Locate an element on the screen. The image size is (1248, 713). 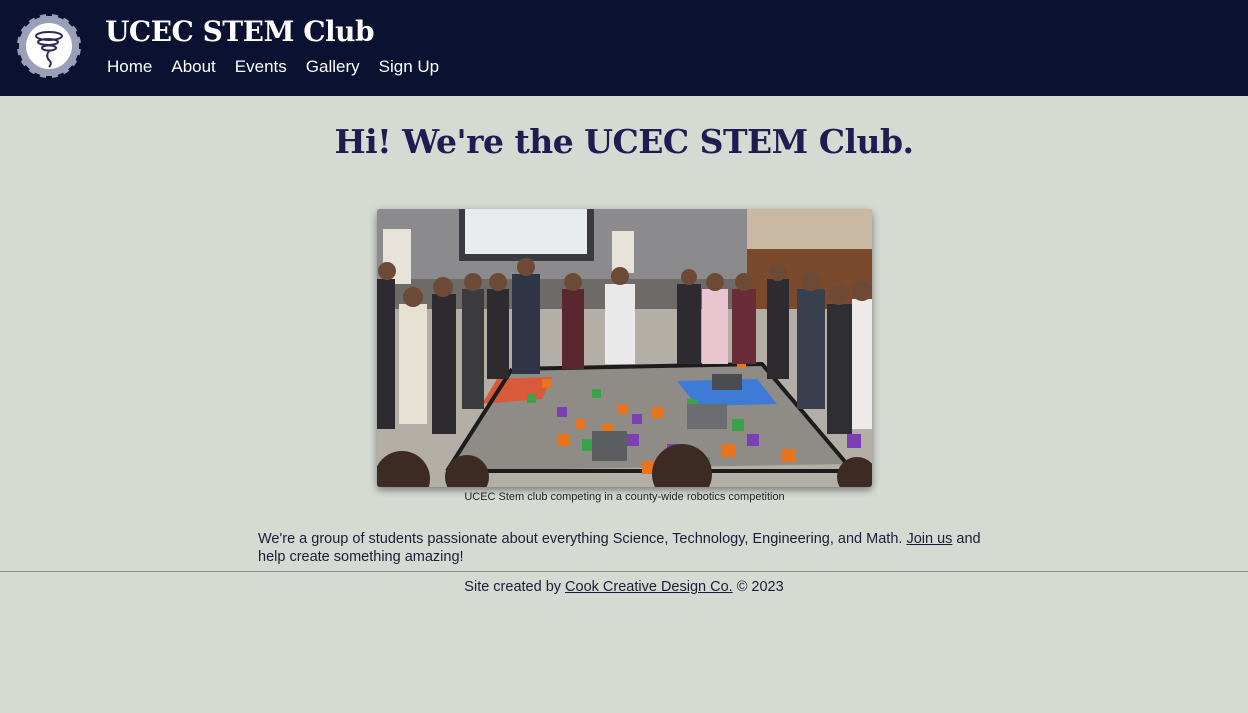
nav-about: About is located at coordinates (193, 67).